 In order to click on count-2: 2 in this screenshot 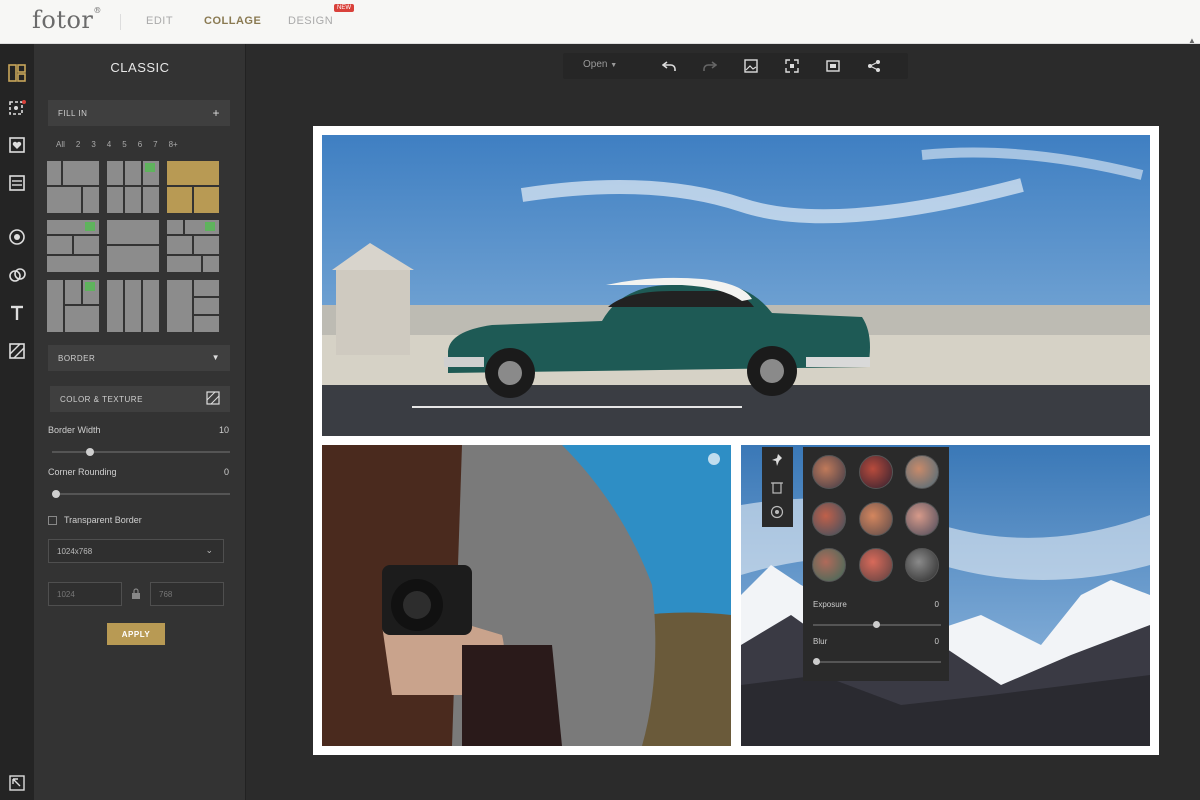, I will do `click(78, 144)`.